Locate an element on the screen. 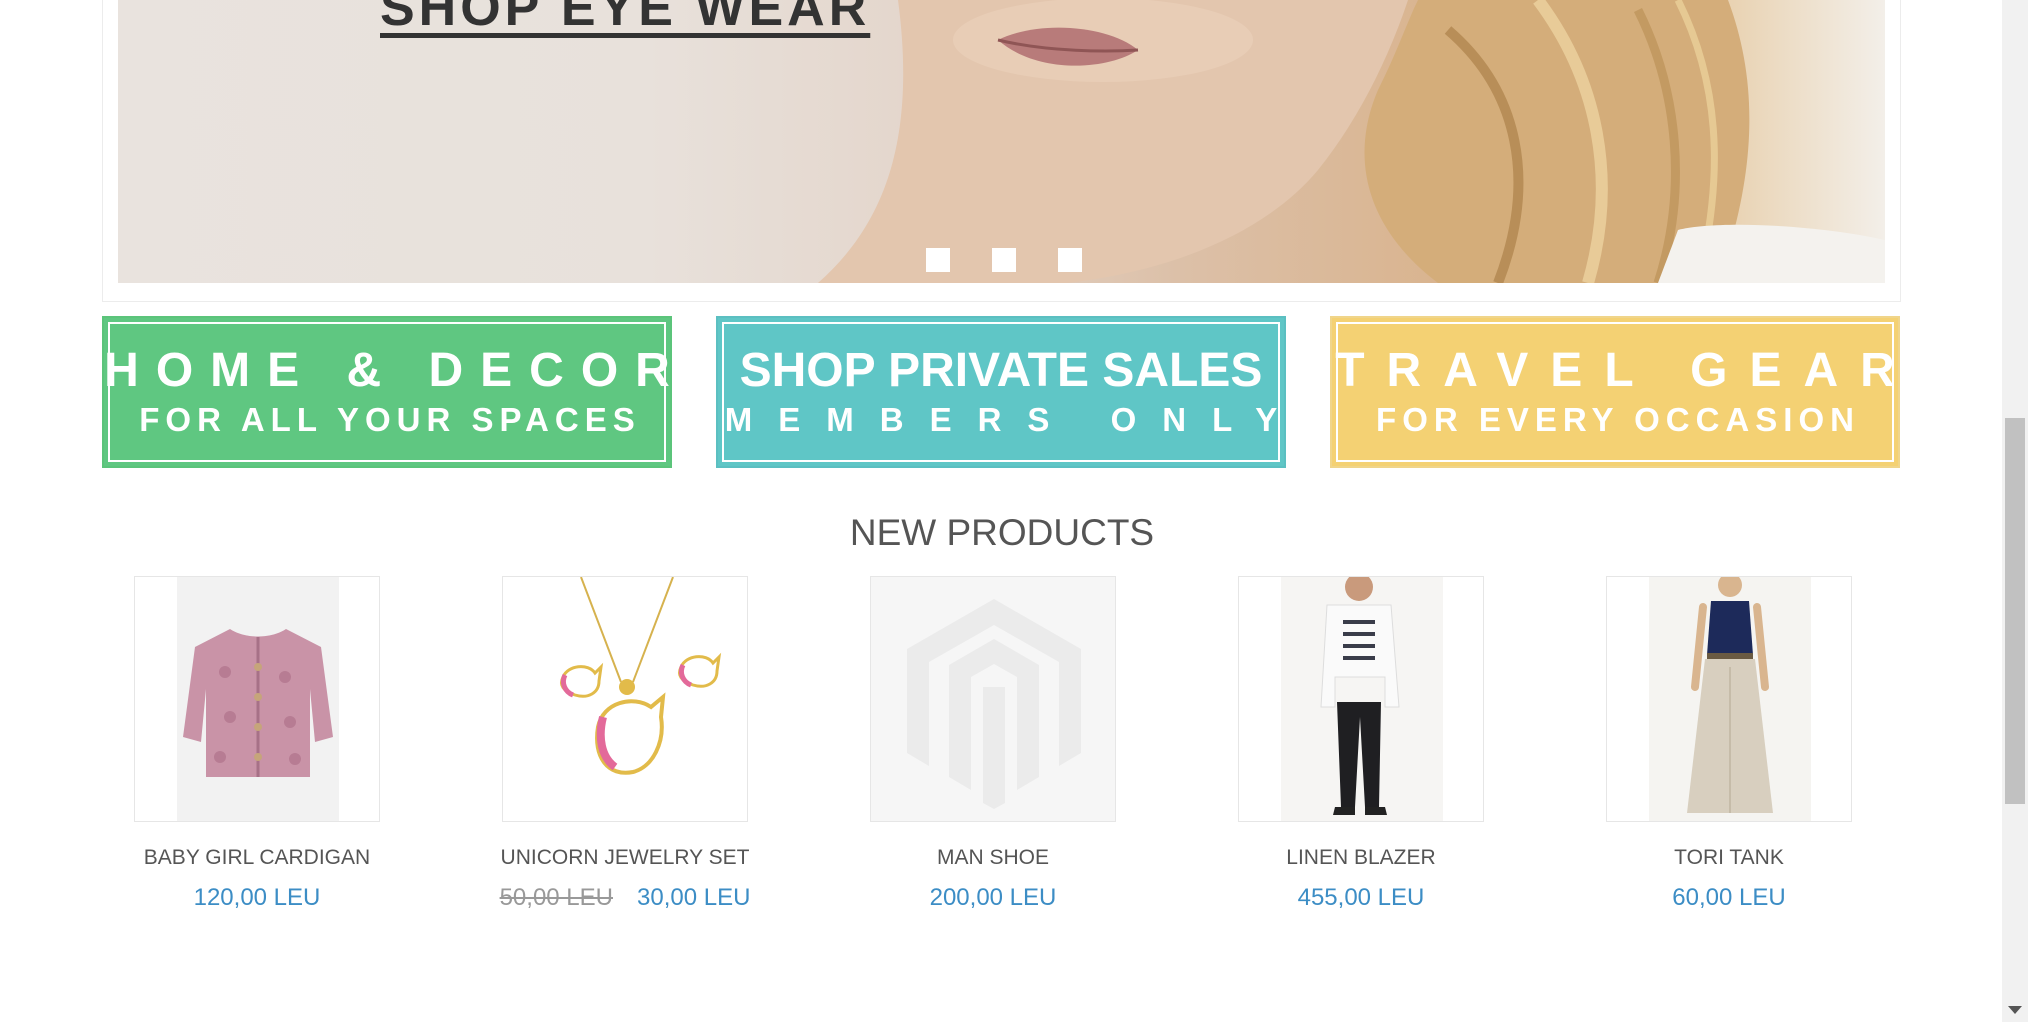 Image resolution: width=2028 pixels, height=1022 pixels. product-price: 120,00 LEU is located at coordinates (257, 898).